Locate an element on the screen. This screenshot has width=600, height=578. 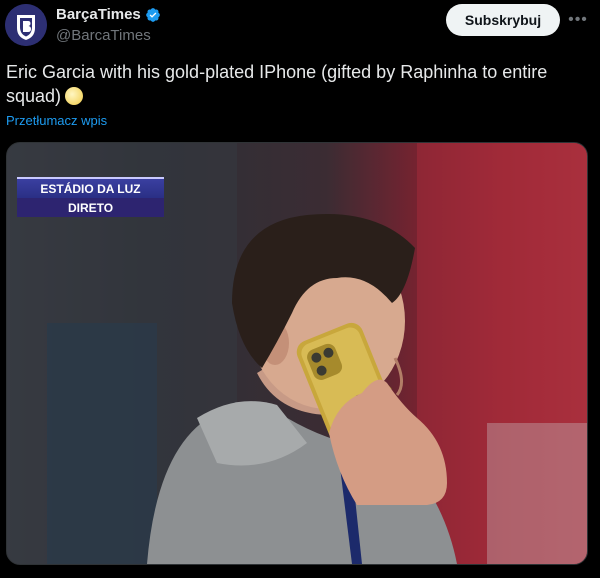
author-handle: @BarcaTimes is located at coordinates (108, 35).